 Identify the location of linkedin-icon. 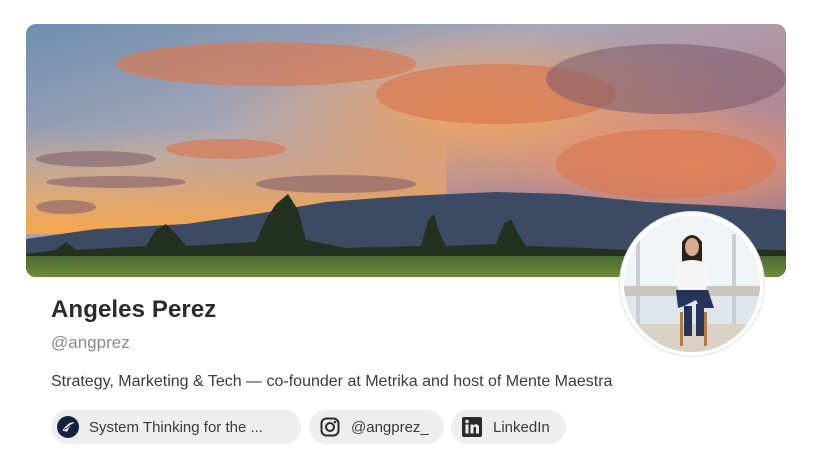
(472, 427).